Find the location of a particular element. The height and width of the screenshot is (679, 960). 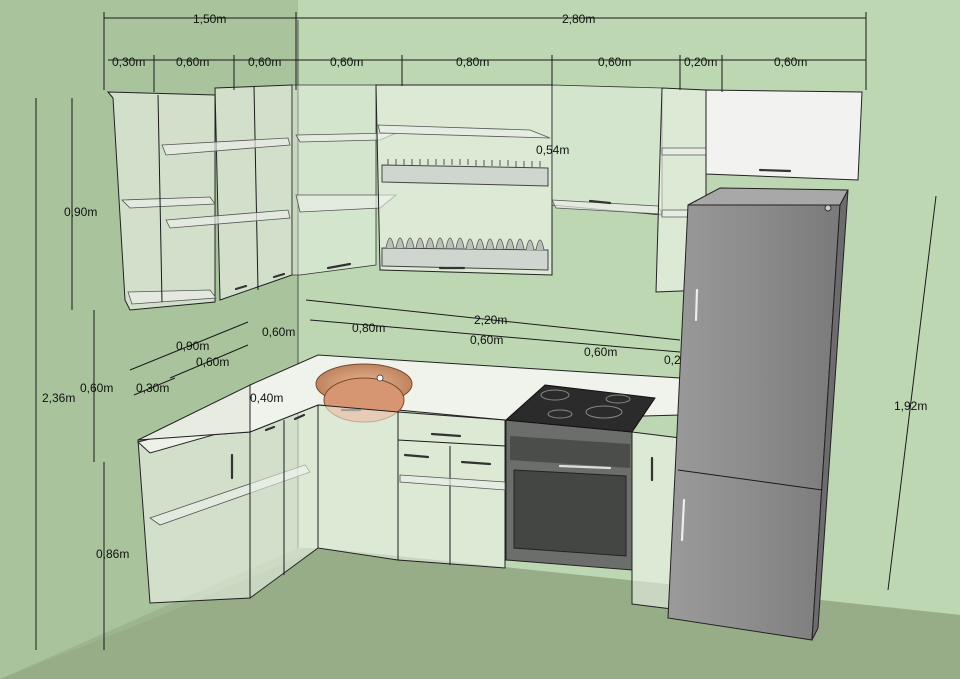

dim-counter-width: 2,20m is located at coordinates (490, 320).